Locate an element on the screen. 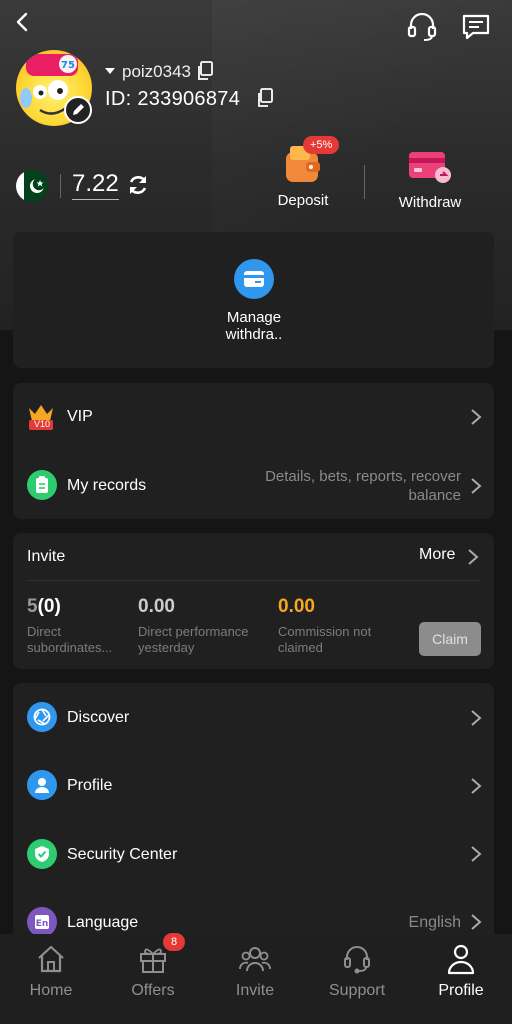  records-icon is located at coordinates (42, 485).